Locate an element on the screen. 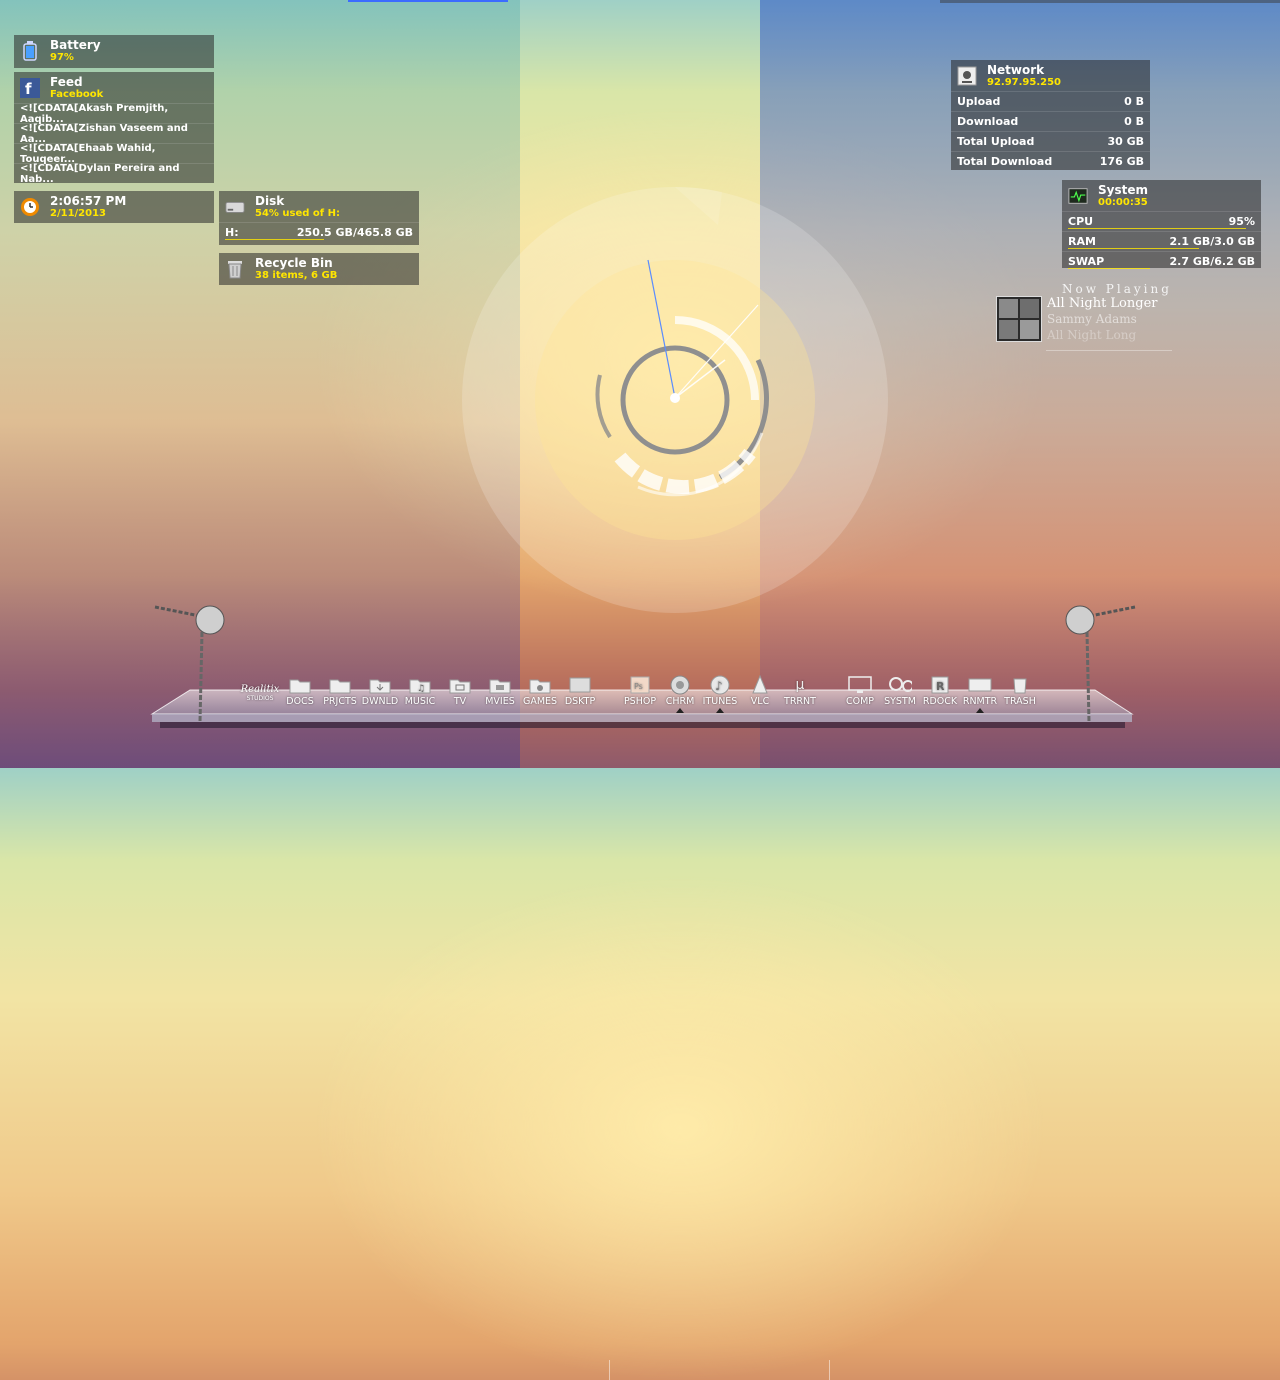 The height and width of the screenshot is (1380, 1280). dock-rocketdock: R RDOCK is located at coordinates (940, 691).